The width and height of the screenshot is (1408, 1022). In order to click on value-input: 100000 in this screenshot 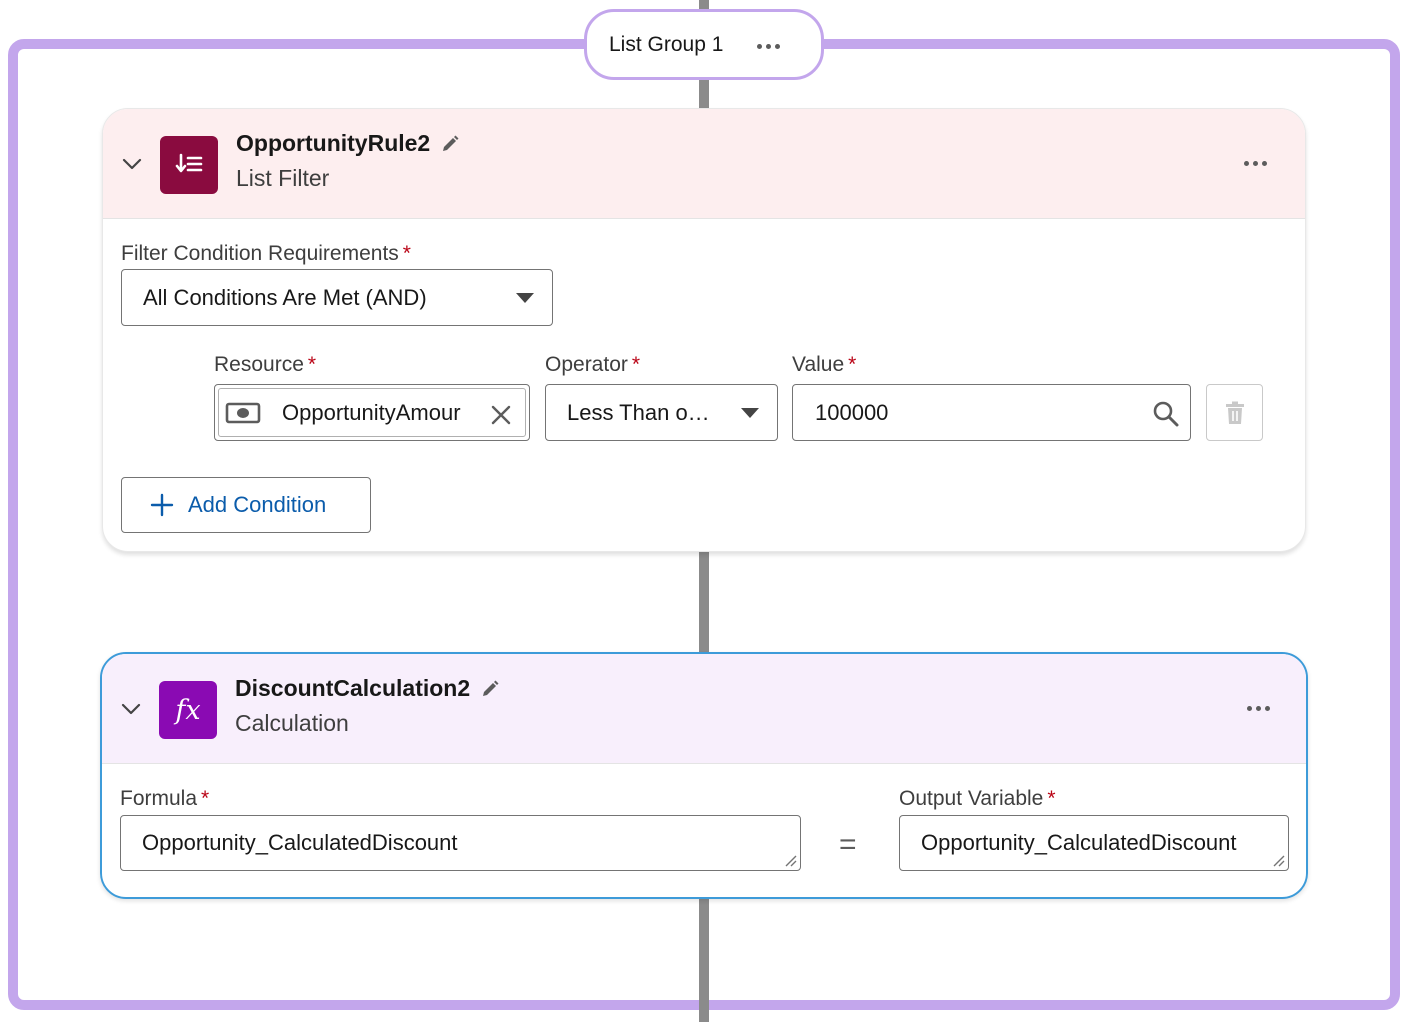, I will do `click(991, 412)`.